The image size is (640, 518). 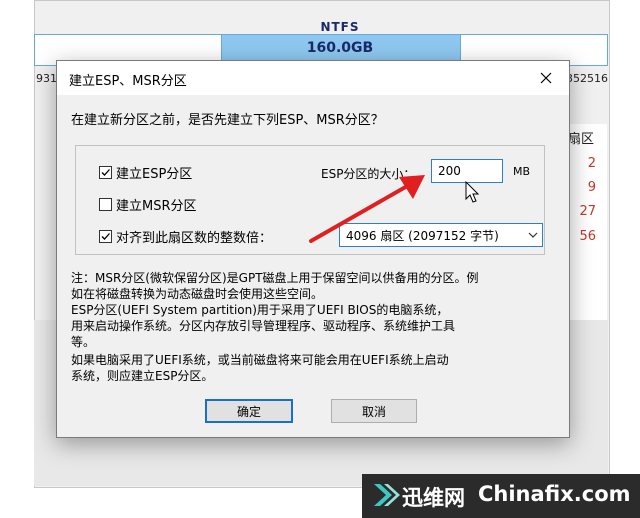 I want to click on cancel-button: 取消, so click(x=374, y=411).